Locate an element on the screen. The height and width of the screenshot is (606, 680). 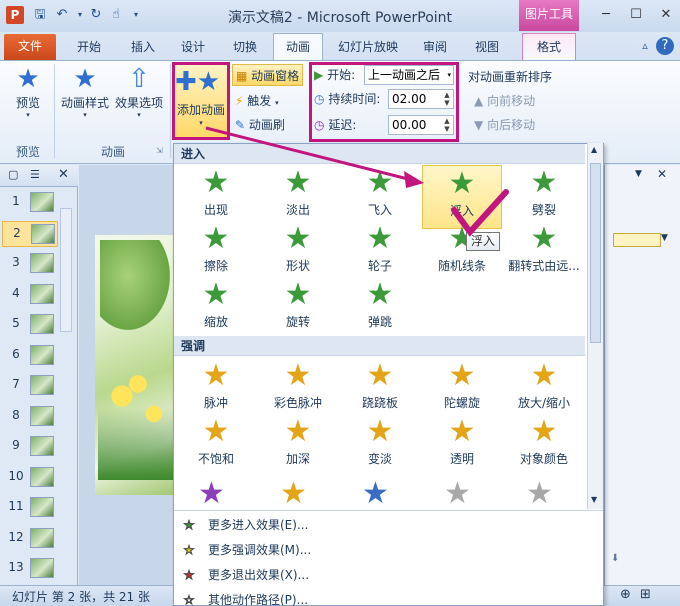
annotation-arrow-line is located at coordinates (309, 154).